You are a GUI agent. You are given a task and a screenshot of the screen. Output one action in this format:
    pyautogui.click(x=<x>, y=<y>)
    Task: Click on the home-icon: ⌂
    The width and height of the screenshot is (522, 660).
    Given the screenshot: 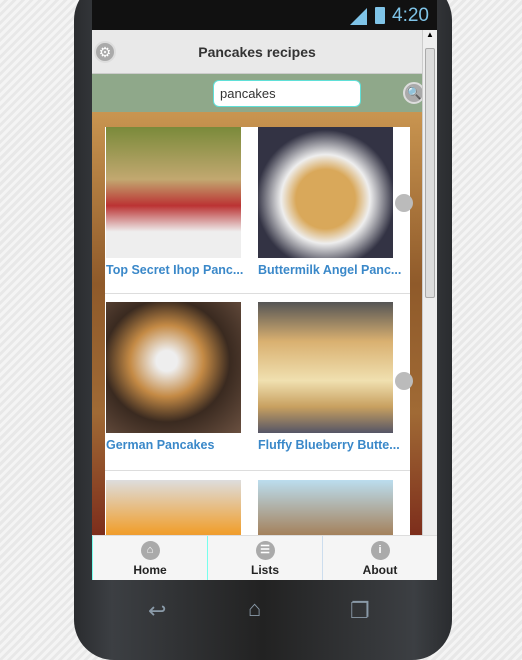 What is the action you would take?
    pyautogui.click(x=150, y=550)
    